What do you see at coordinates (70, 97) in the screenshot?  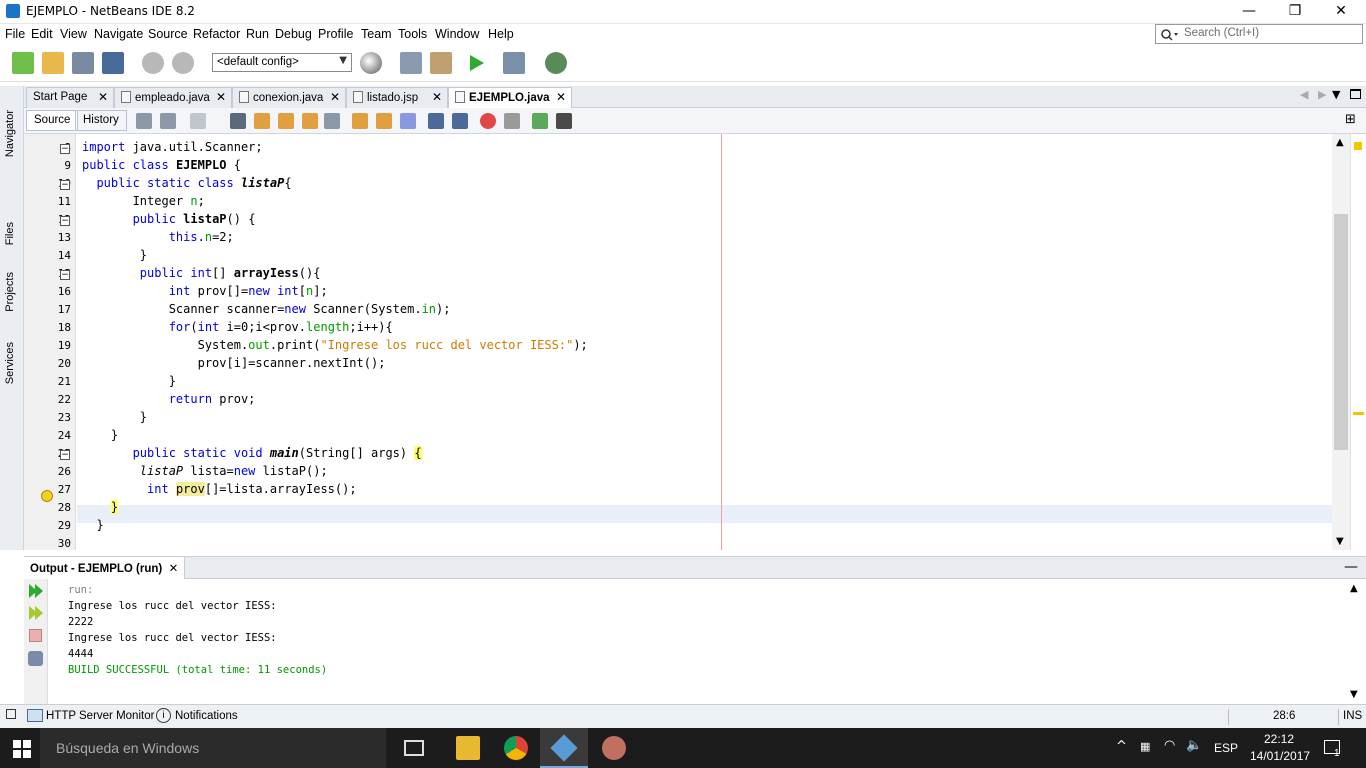 I see `tab-start-page: Start Page ✕` at bounding box center [70, 97].